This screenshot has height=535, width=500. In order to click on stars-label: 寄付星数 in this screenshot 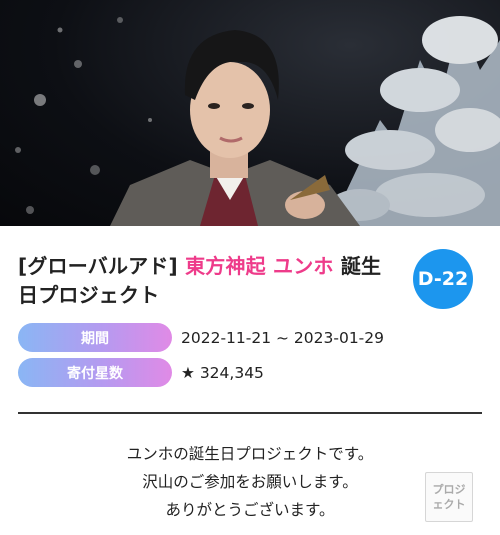, I will do `click(95, 372)`.